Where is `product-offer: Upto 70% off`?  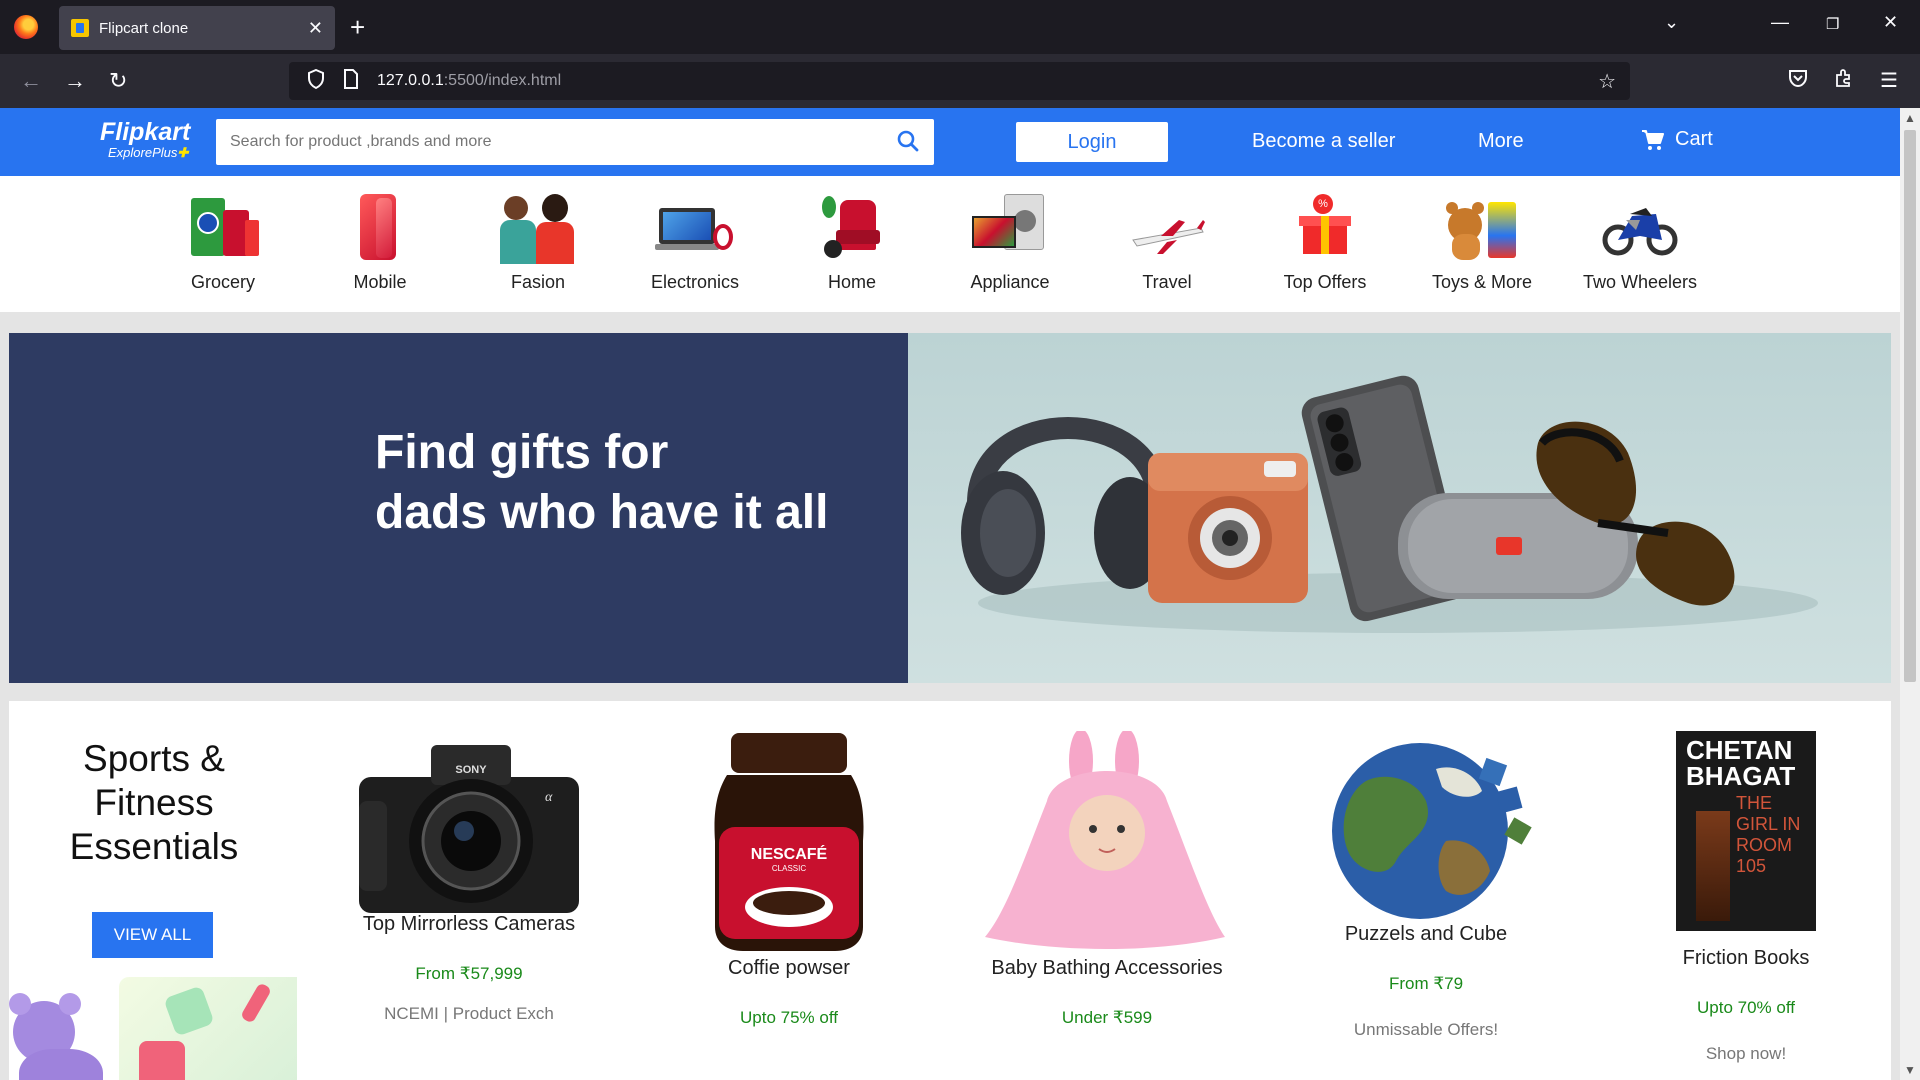 product-offer: Upto 70% off is located at coordinates (1746, 1007).